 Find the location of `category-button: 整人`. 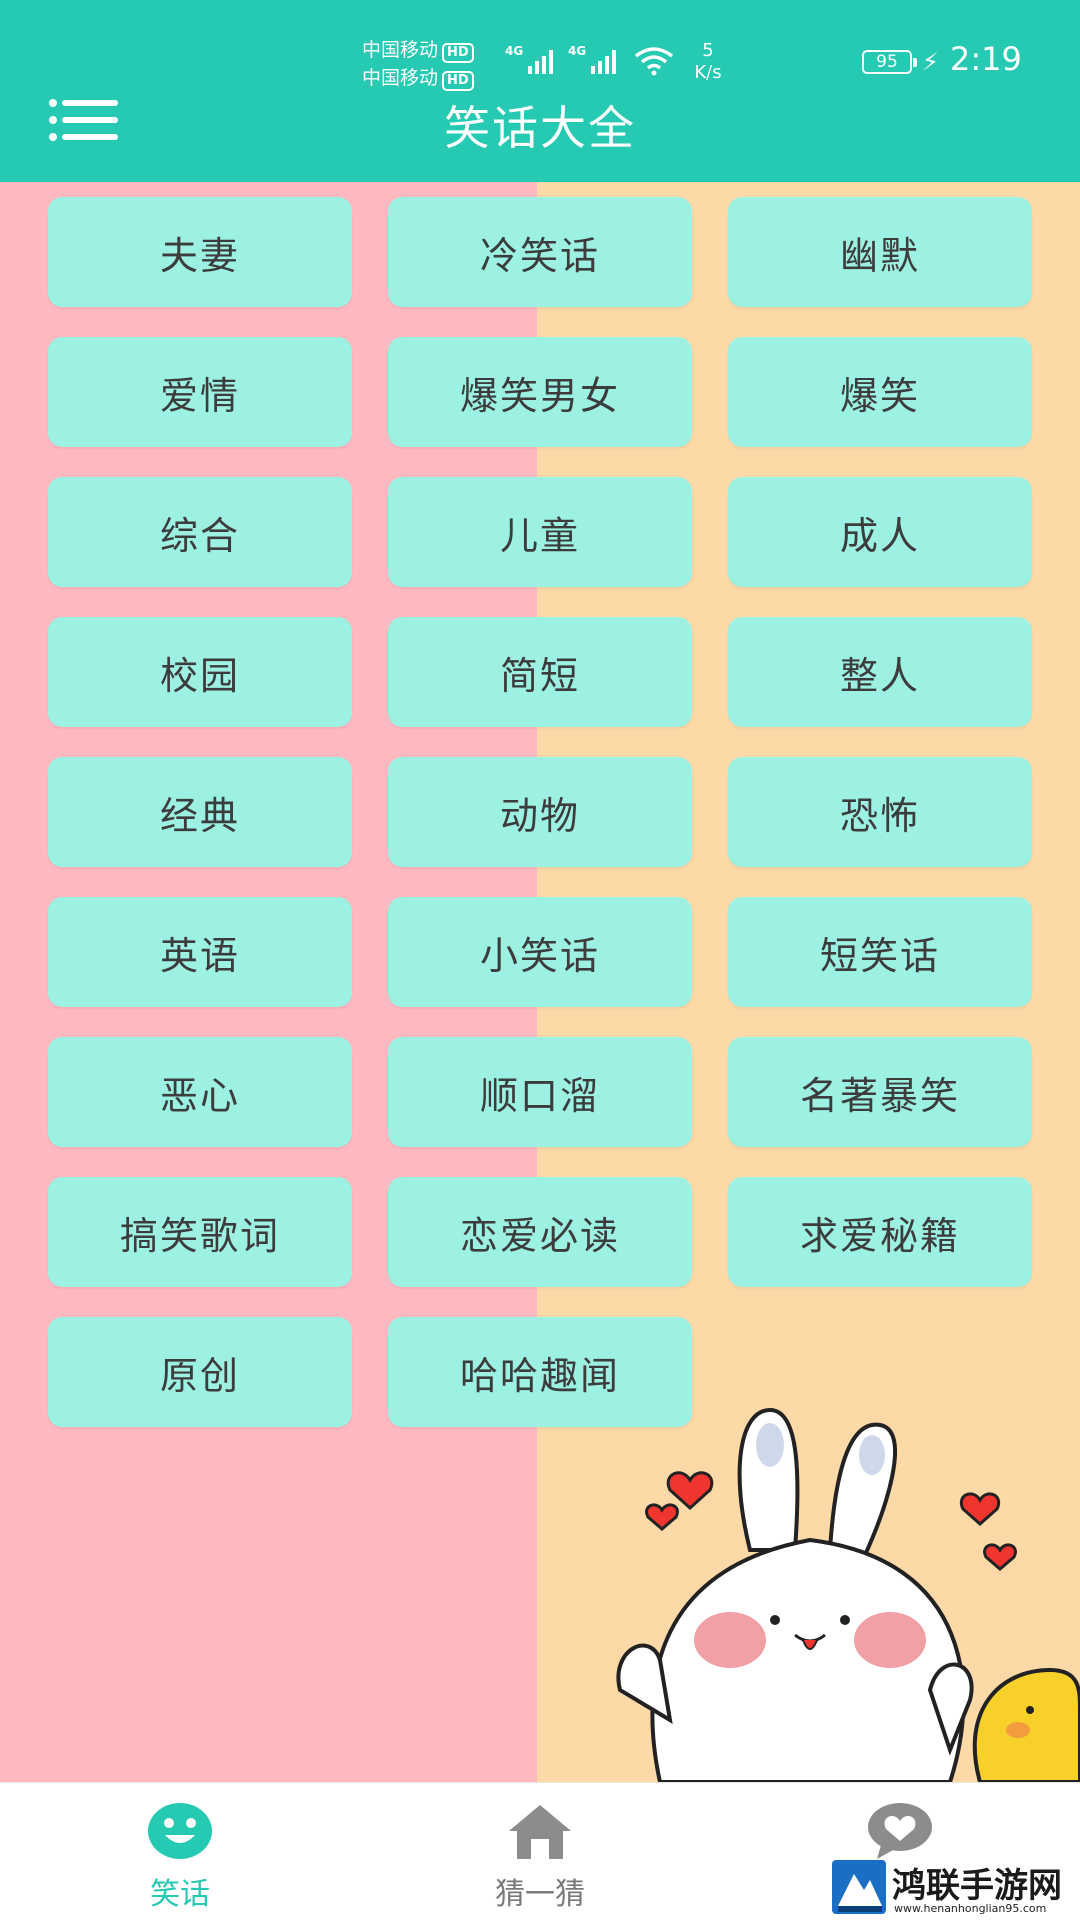

category-button: 整人 is located at coordinates (880, 672).